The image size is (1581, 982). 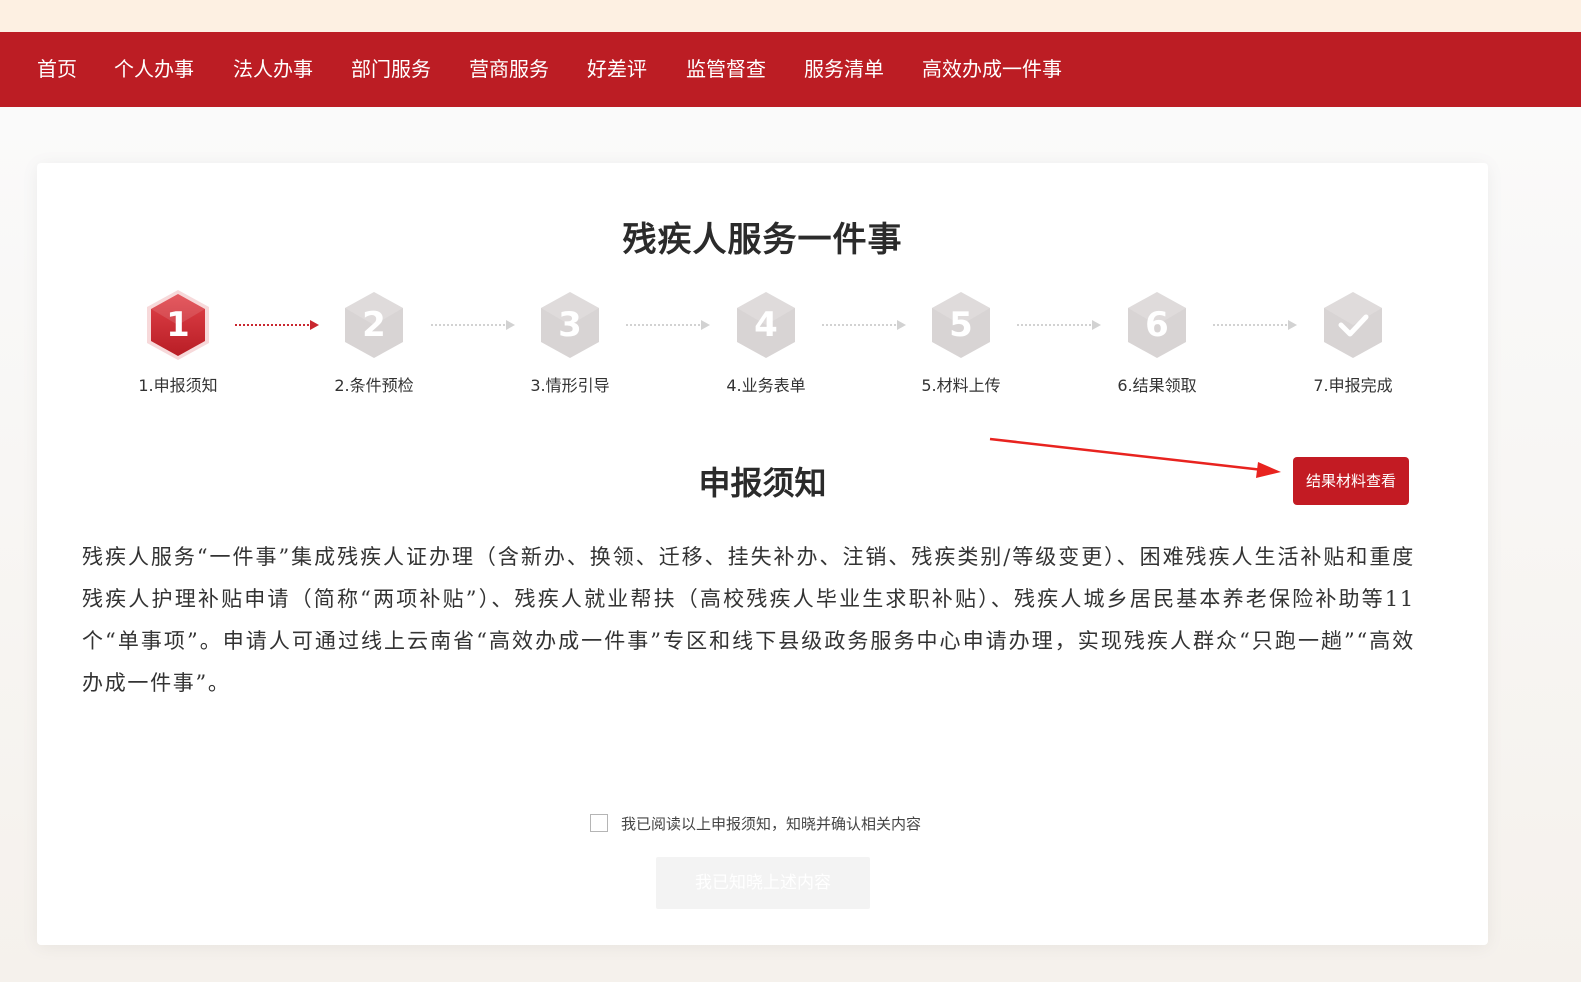 What do you see at coordinates (790, 16) in the screenshot?
I see `top-banner-strip` at bounding box center [790, 16].